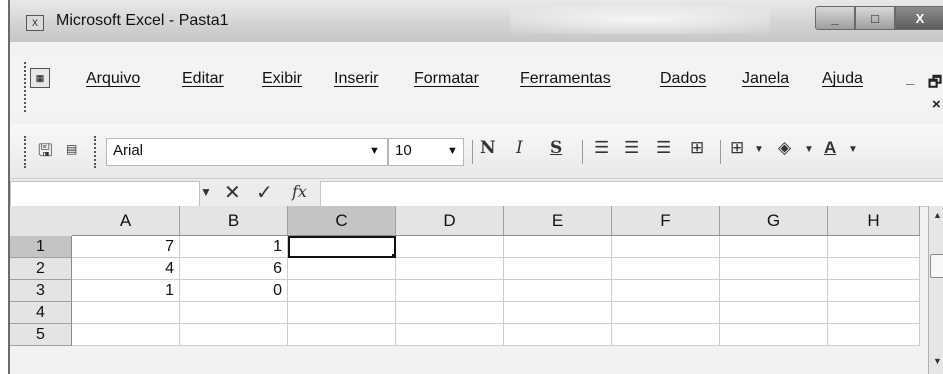 This screenshot has height=374, width=943. Describe the element at coordinates (874, 335) in the screenshot. I see `cell-h5` at that location.